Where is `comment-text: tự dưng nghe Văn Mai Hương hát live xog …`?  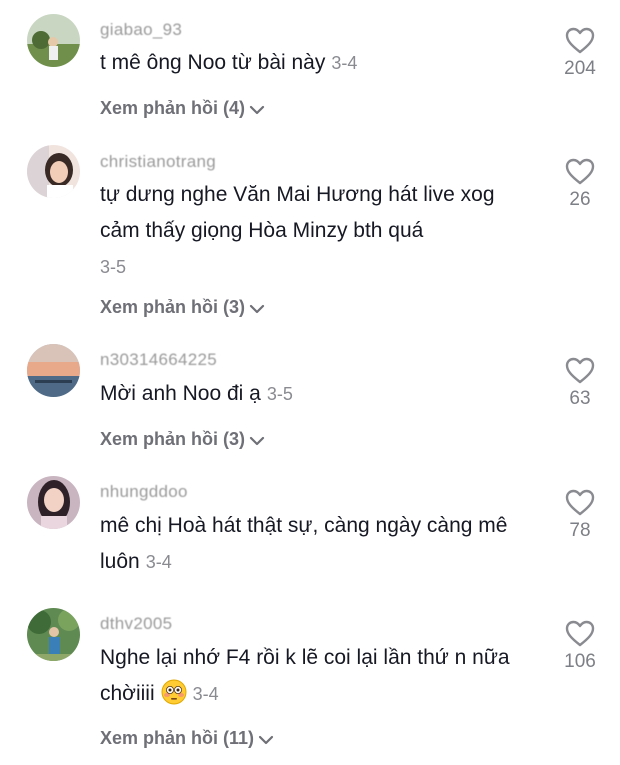 comment-text: tự dưng nghe Văn Mai Hương hát live xog … is located at coordinates (315, 231).